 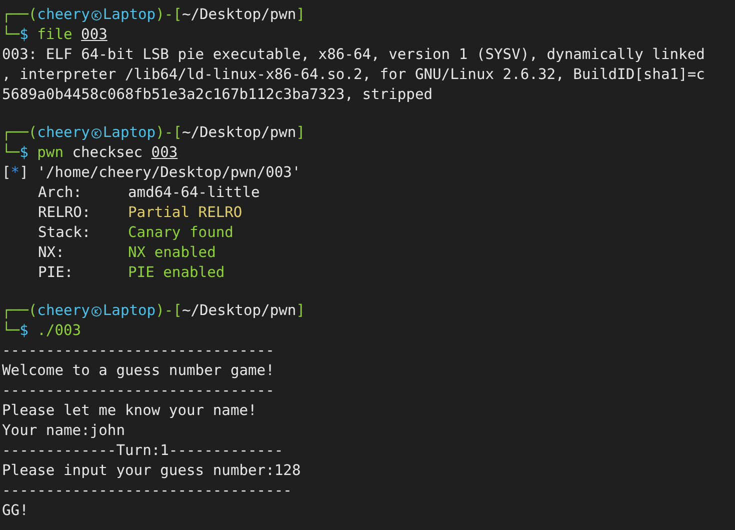 I want to click on field-label: Arch:, so click(x=60, y=193).